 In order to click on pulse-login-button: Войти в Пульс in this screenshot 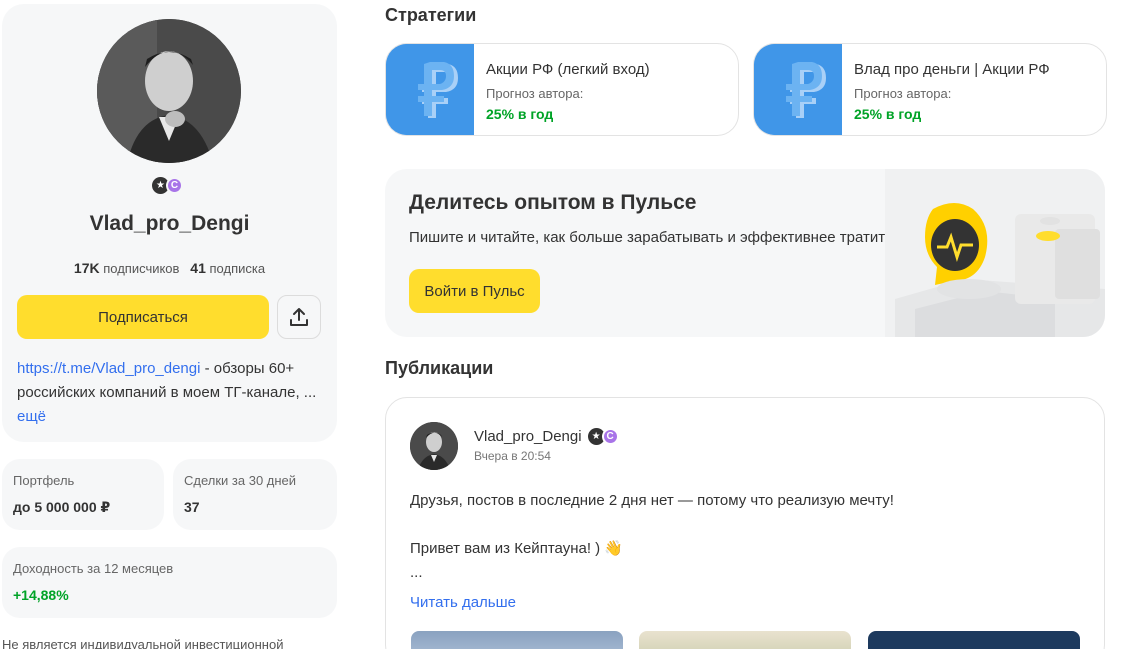, I will do `click(474, 291)`.